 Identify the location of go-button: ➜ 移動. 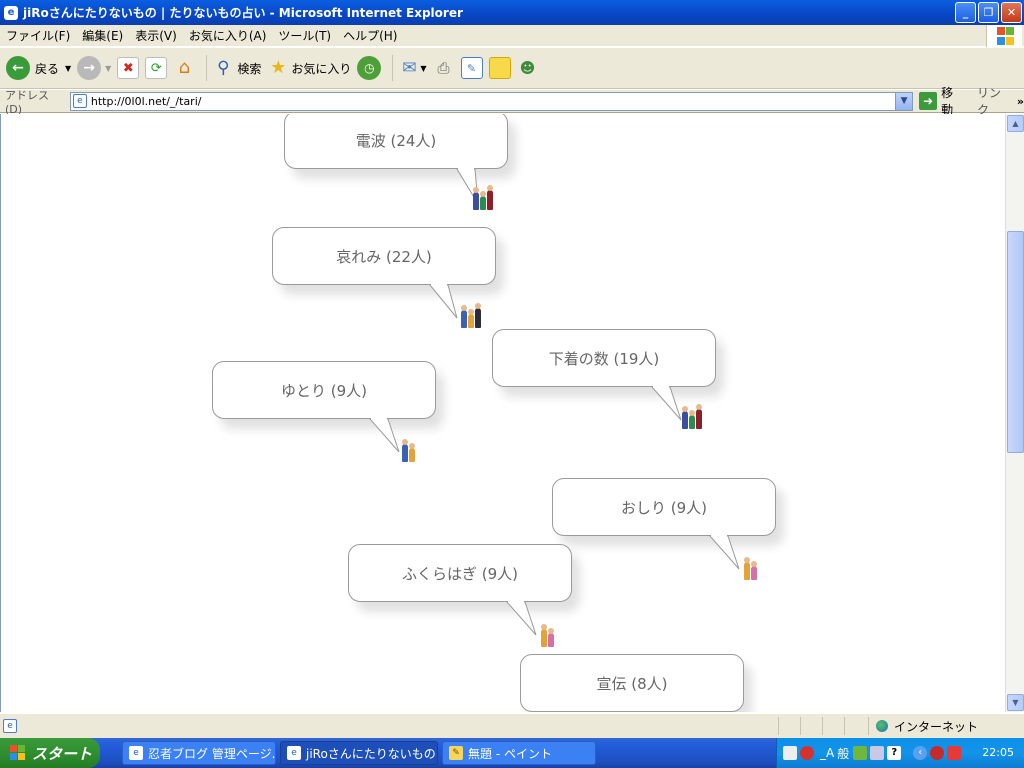
(942, 101).